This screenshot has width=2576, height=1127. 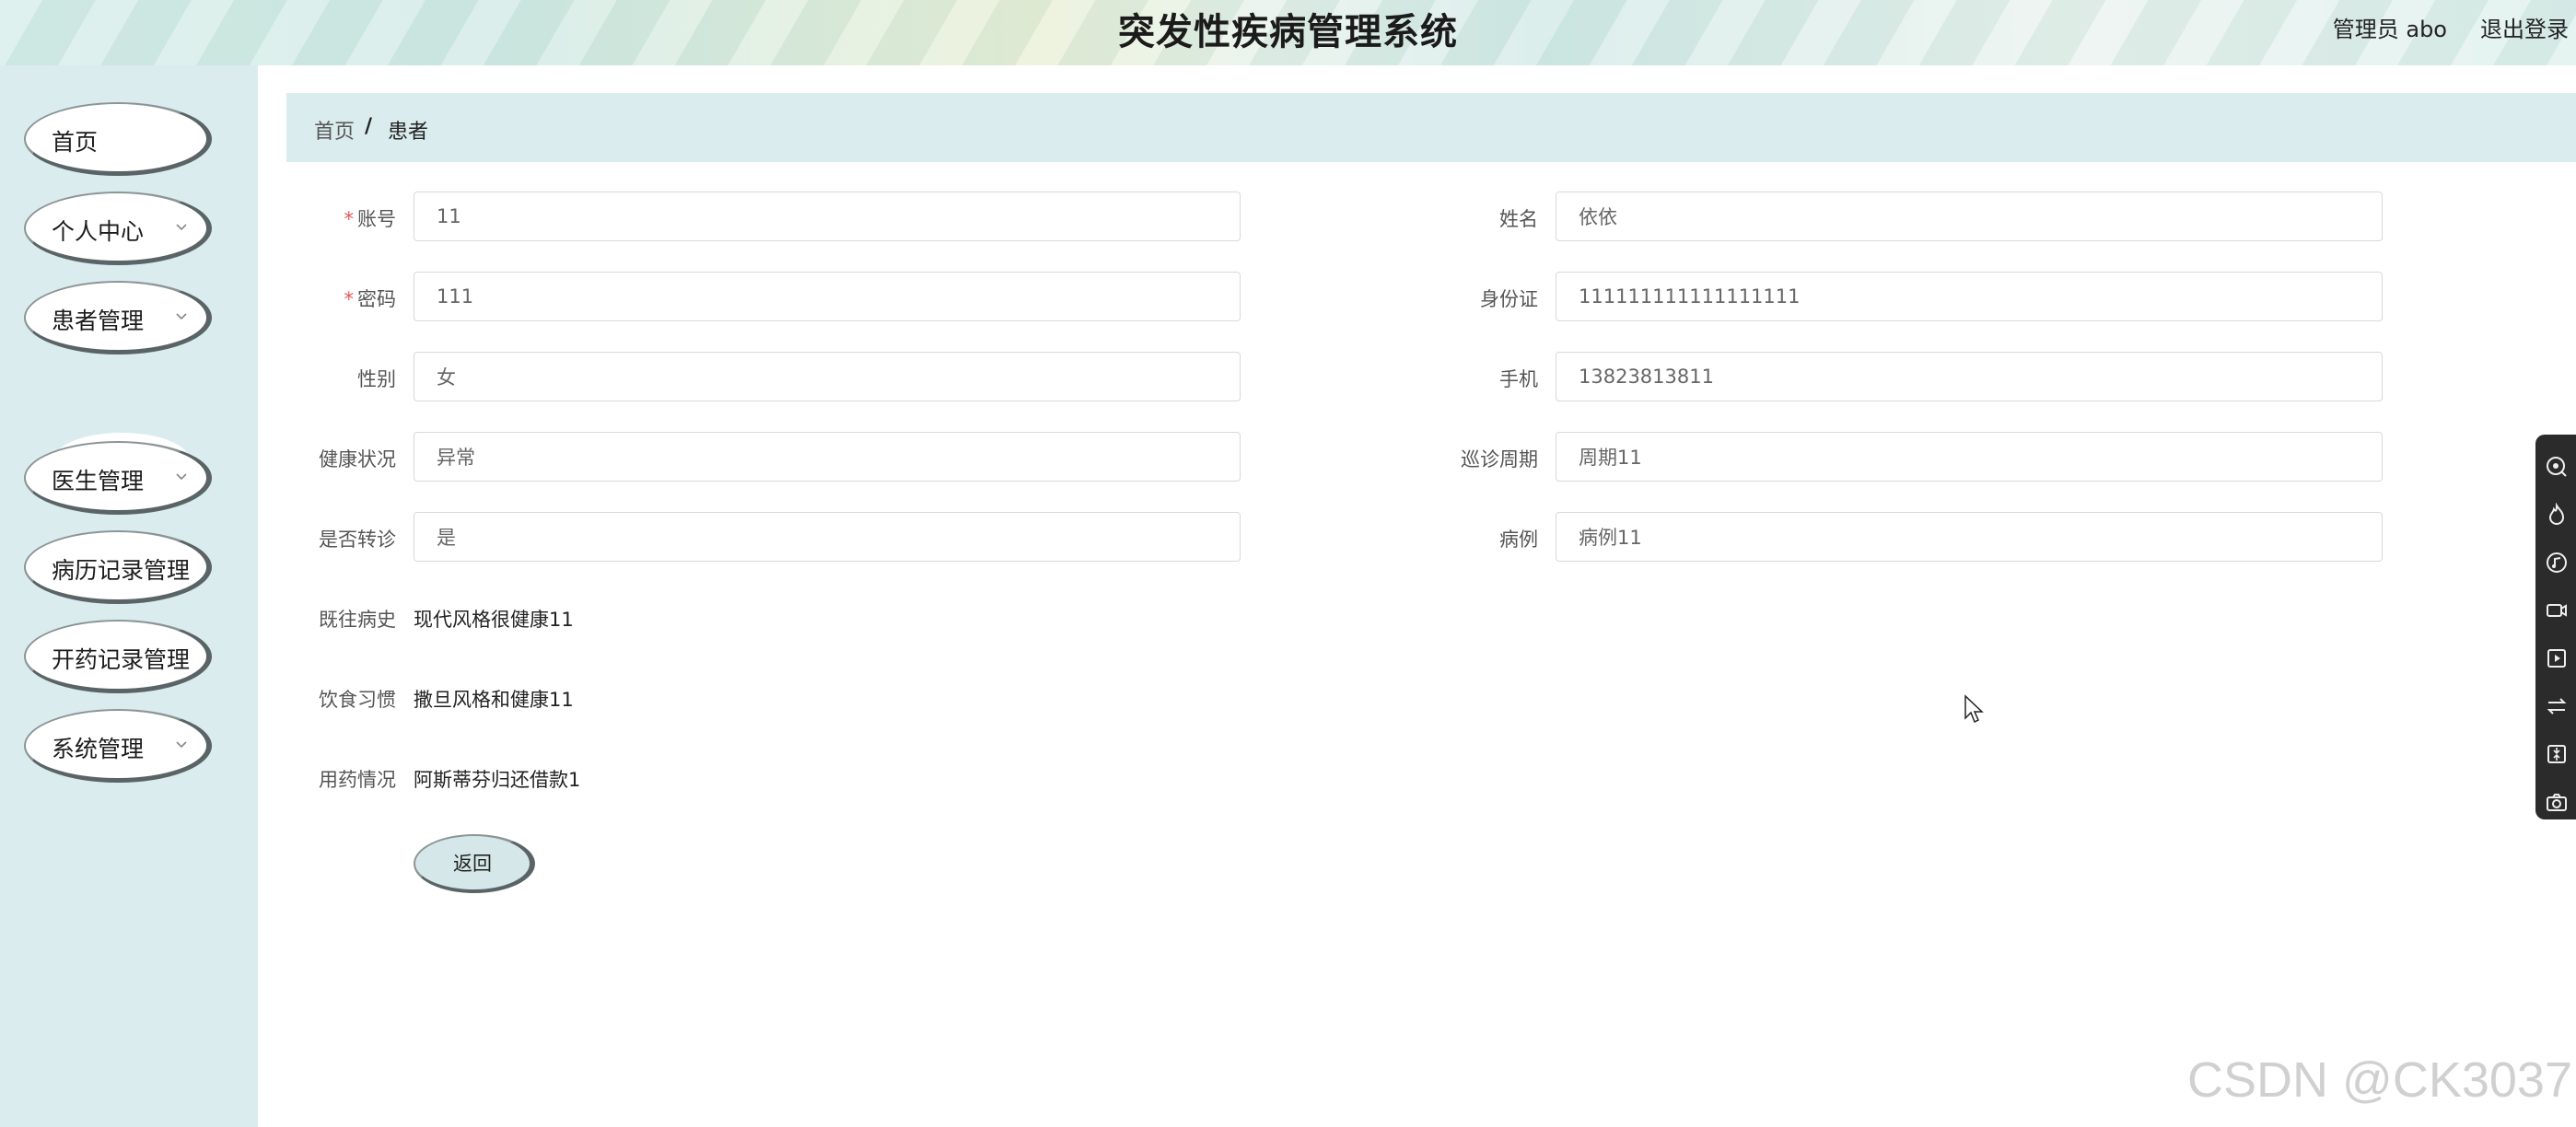 What do you see at coordinates (2557, 802) in the screenshot?
I see `camera-icon` at bounding box center [2557, 802].